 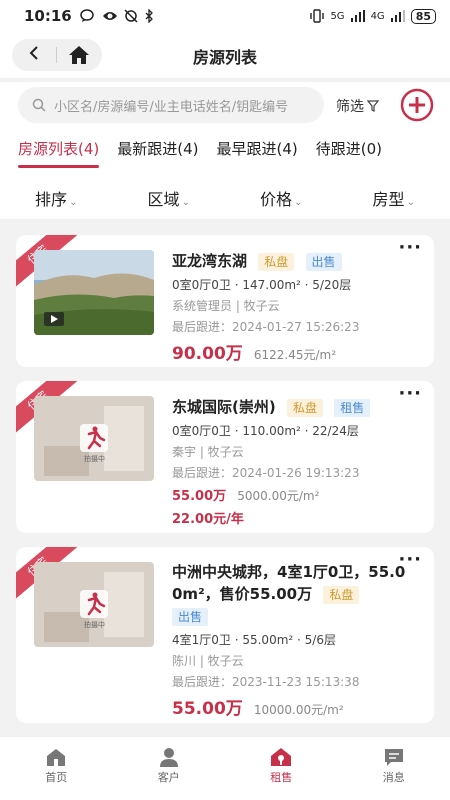 I want to click on tab-bar: 房源列表(4) 最新跟进(4) 最早跟进(4) 待跟进(0), so click(x=225, y=151).